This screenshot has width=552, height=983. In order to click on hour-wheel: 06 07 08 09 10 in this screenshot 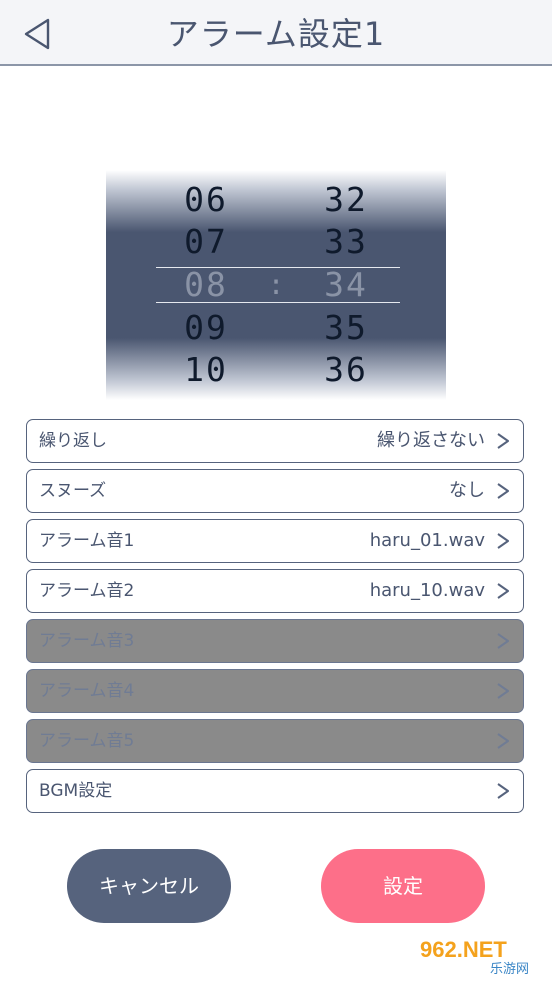, I will do `click(206, 285)`.